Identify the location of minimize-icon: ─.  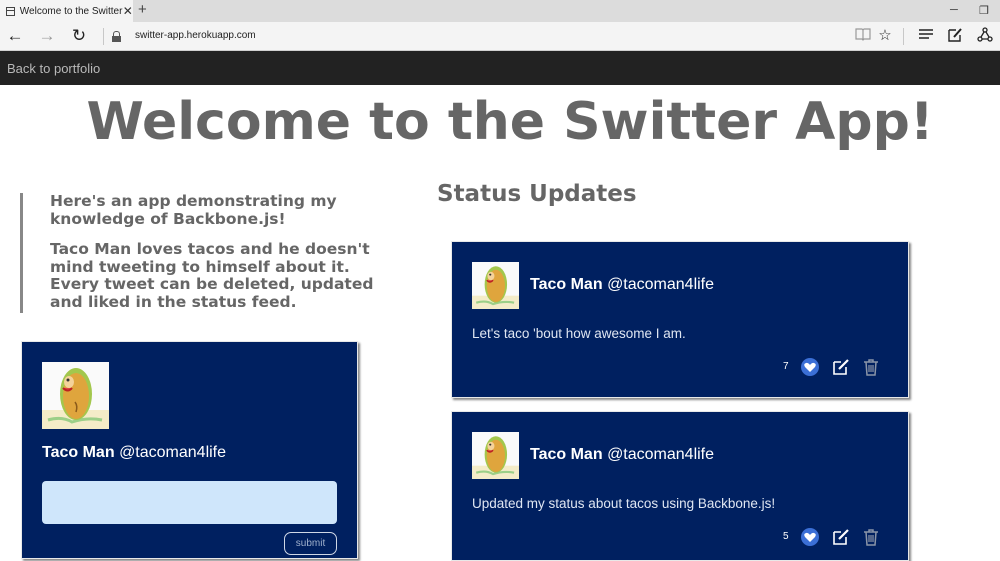
(954, 10).